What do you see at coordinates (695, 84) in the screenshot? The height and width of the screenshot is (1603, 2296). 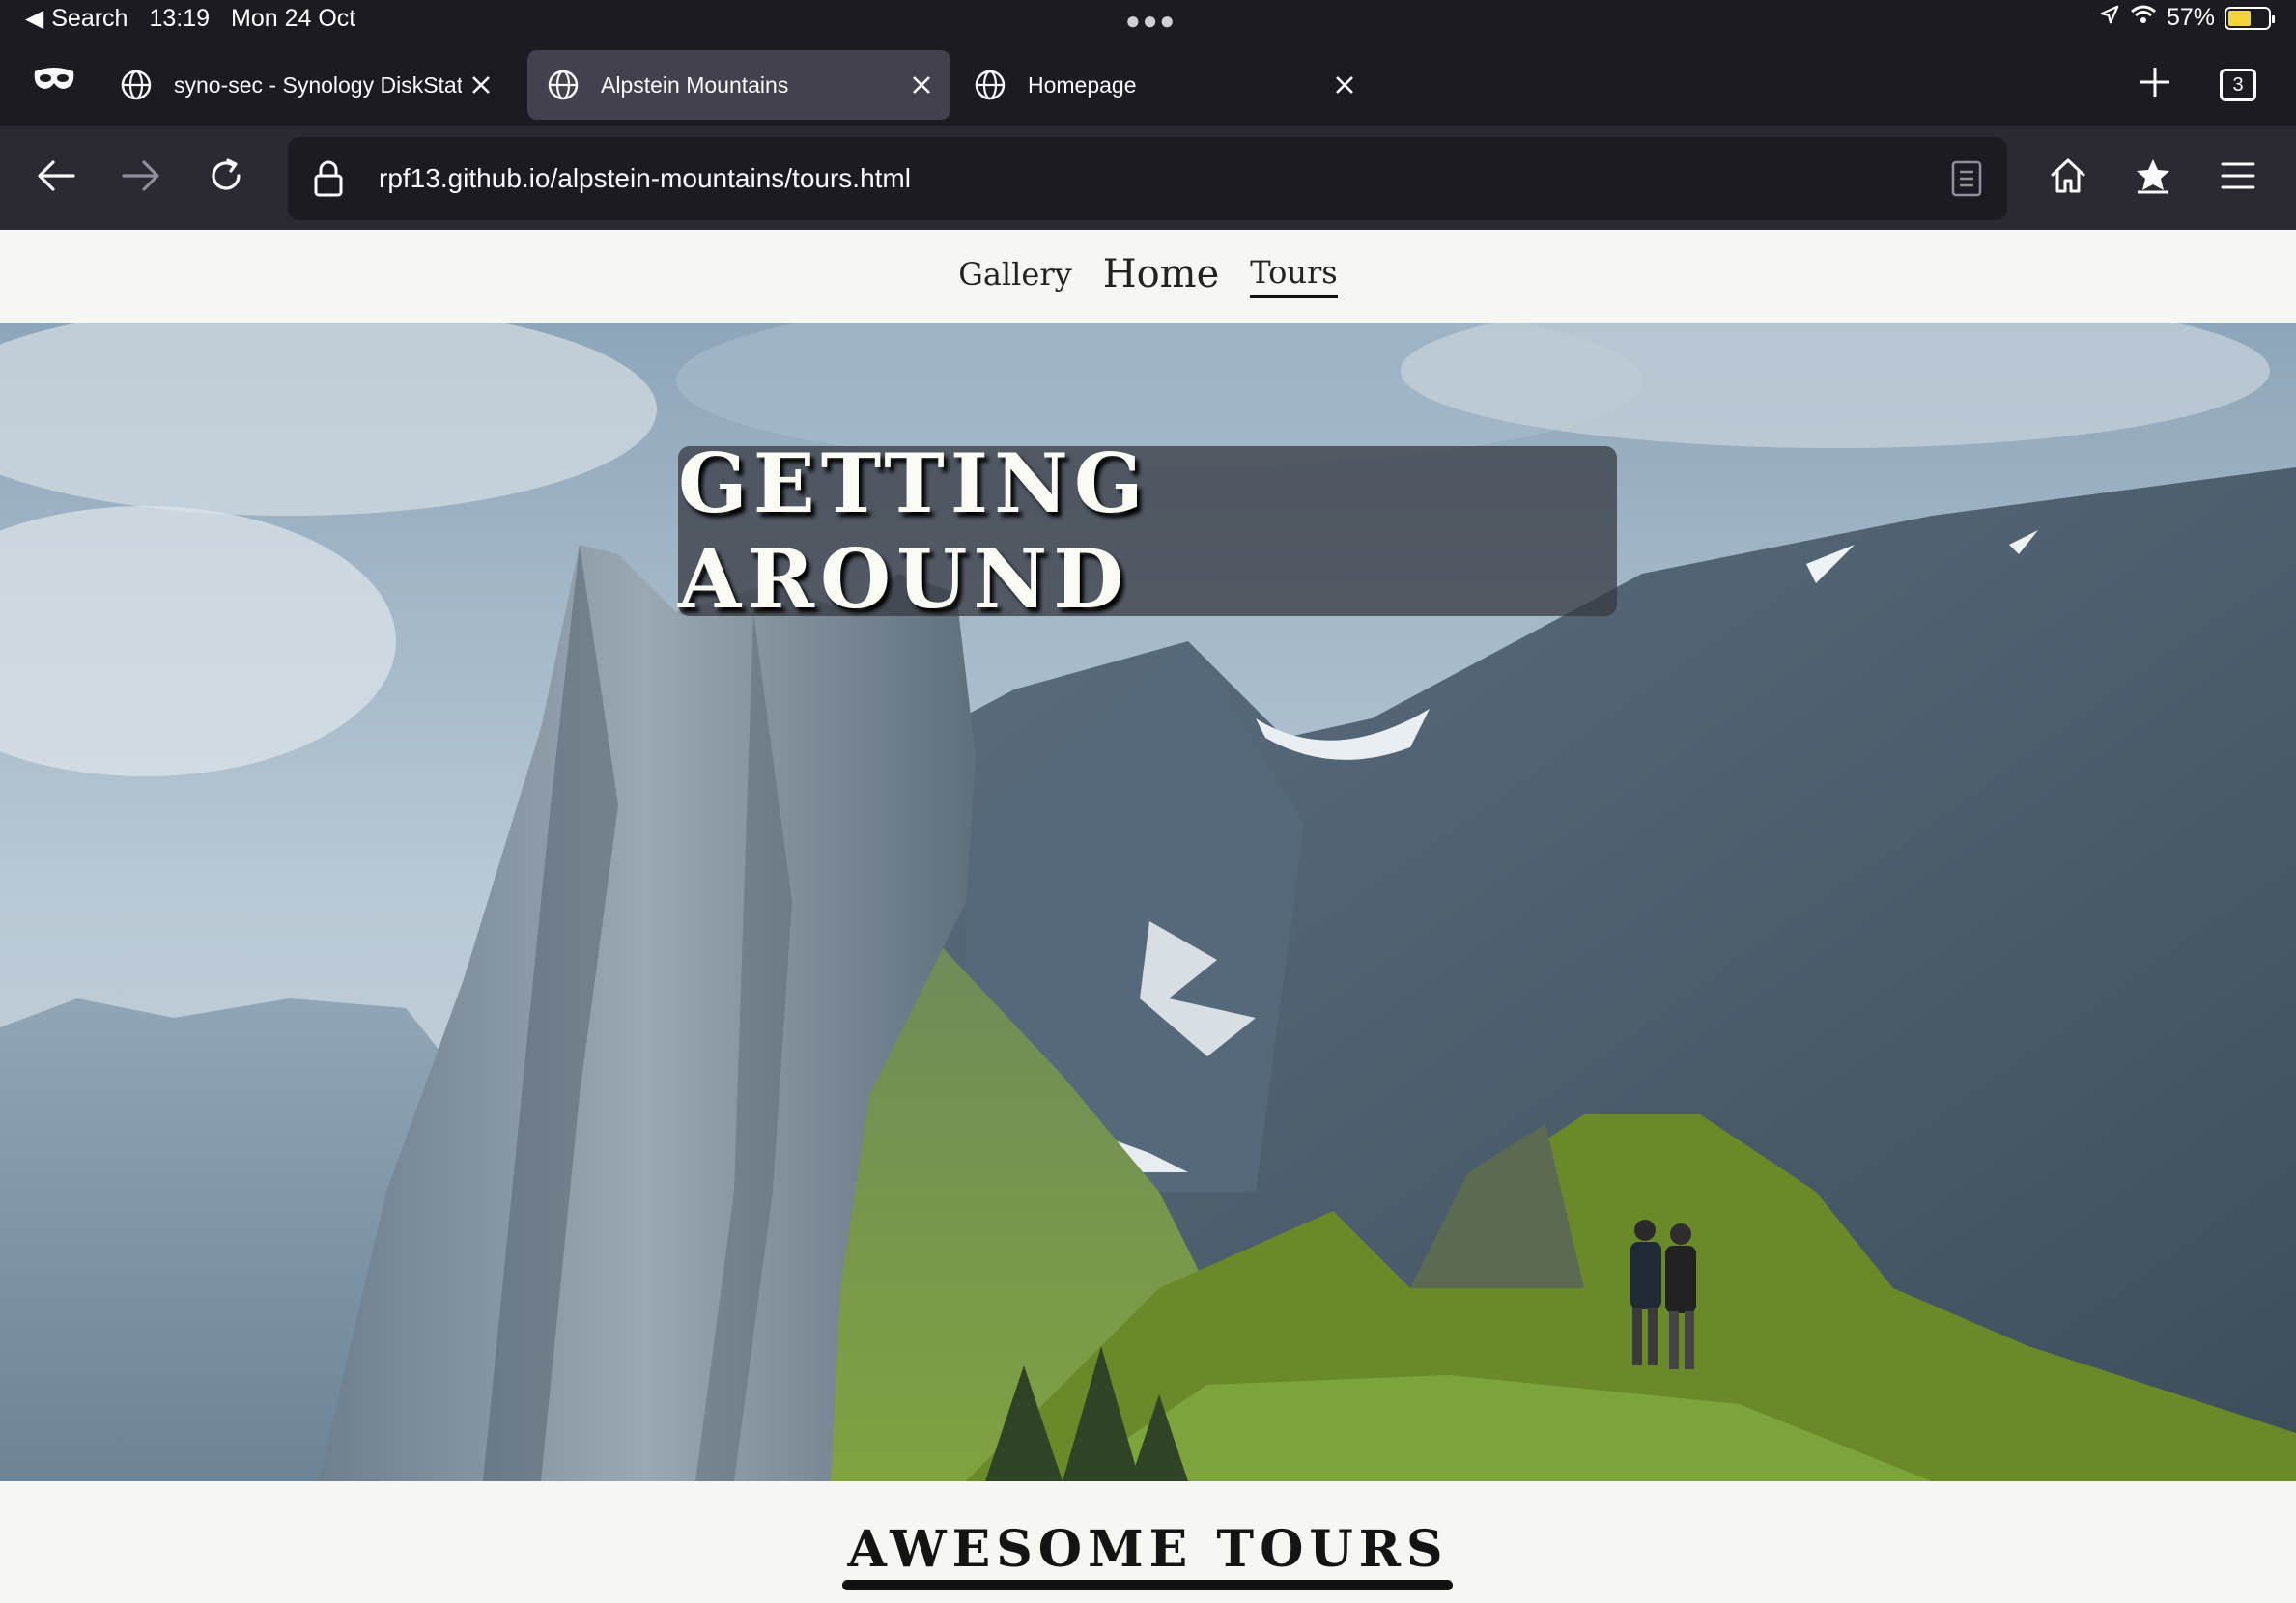 I see `tab-title: Alpstein Mountains` at bounding box center [695, 84].